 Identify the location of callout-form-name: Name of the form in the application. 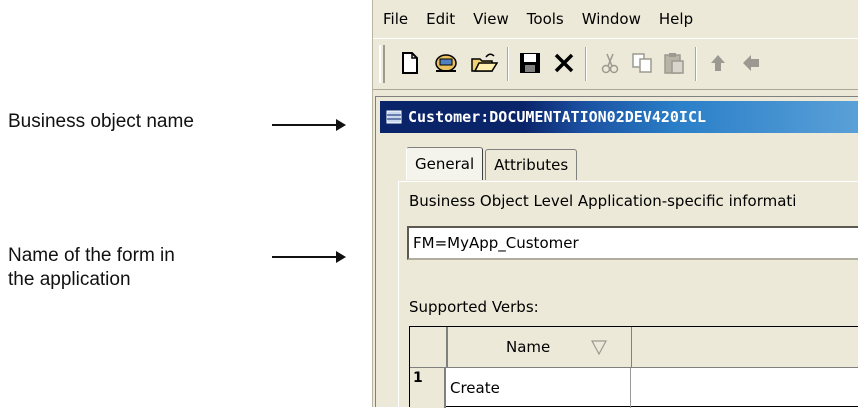
(91, 268).